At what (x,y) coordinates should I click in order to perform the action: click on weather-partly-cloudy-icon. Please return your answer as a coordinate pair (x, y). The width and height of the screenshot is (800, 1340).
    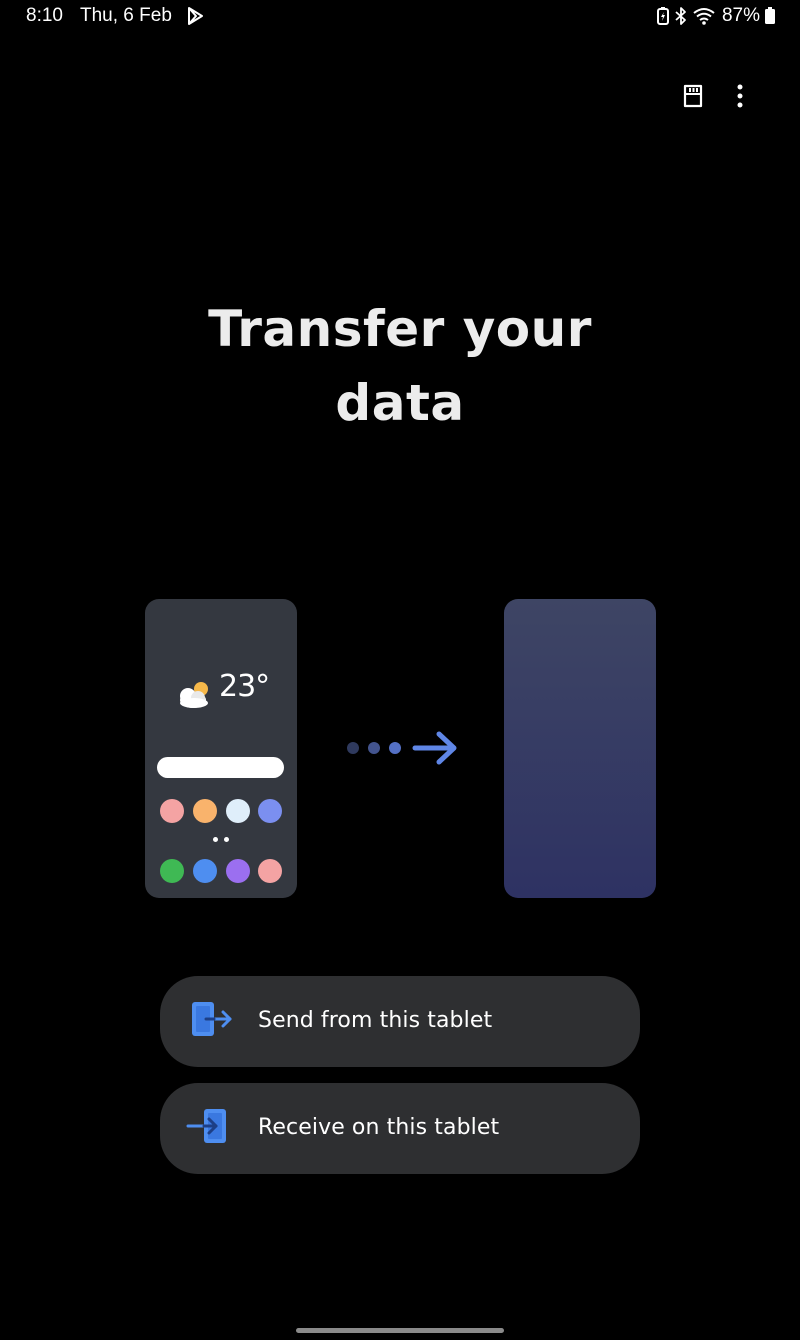
    Looking at the image, I should click on (194, 695).